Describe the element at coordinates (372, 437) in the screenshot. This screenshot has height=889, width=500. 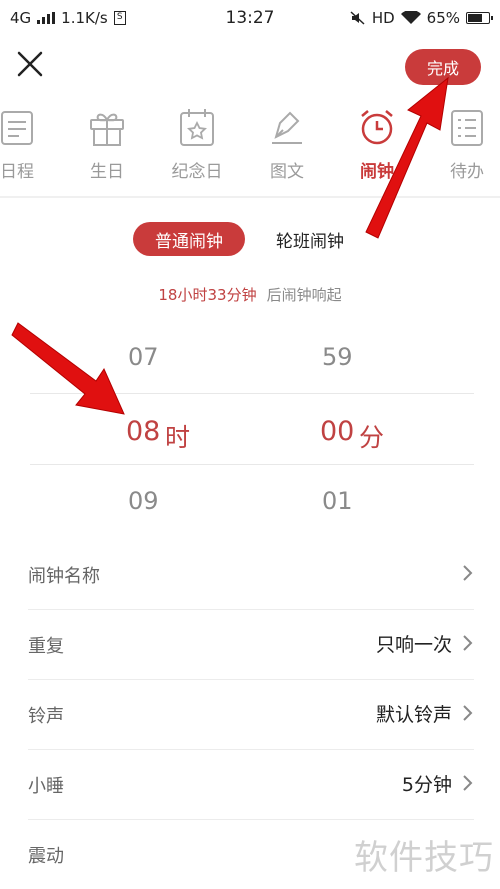
I see `minute-unit: 分` at that location.